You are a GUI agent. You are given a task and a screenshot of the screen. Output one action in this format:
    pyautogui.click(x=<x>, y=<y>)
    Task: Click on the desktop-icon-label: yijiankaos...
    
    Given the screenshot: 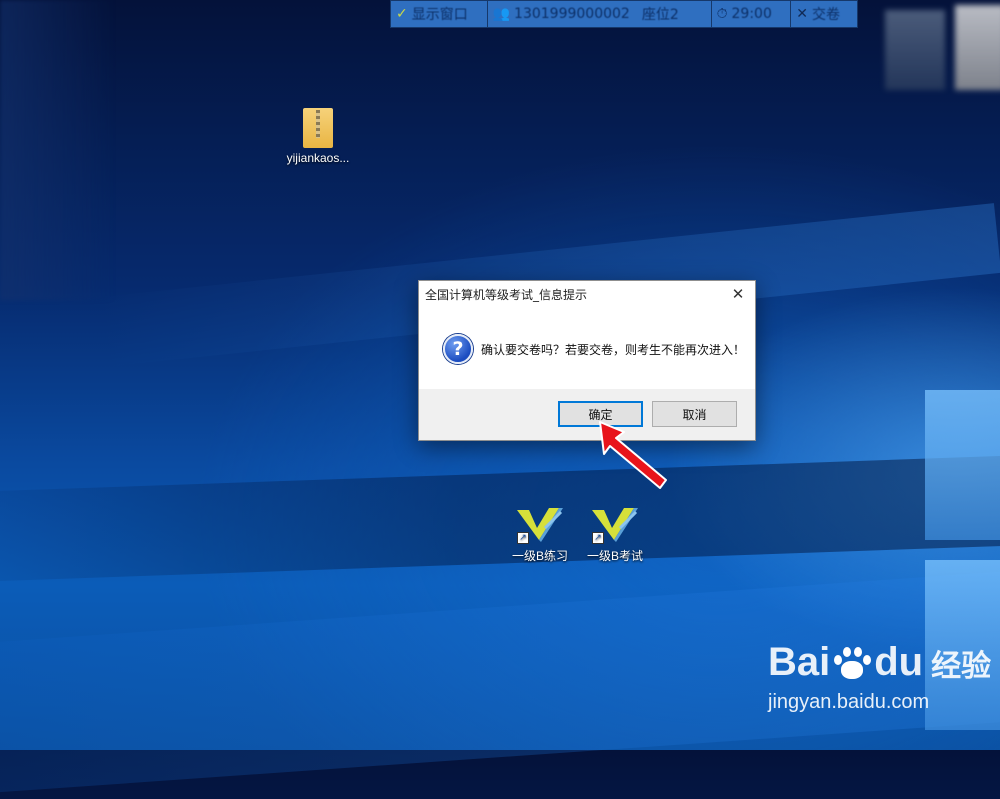 What is the action you would take?
    pyautogui.click(x=318, y=158)
    